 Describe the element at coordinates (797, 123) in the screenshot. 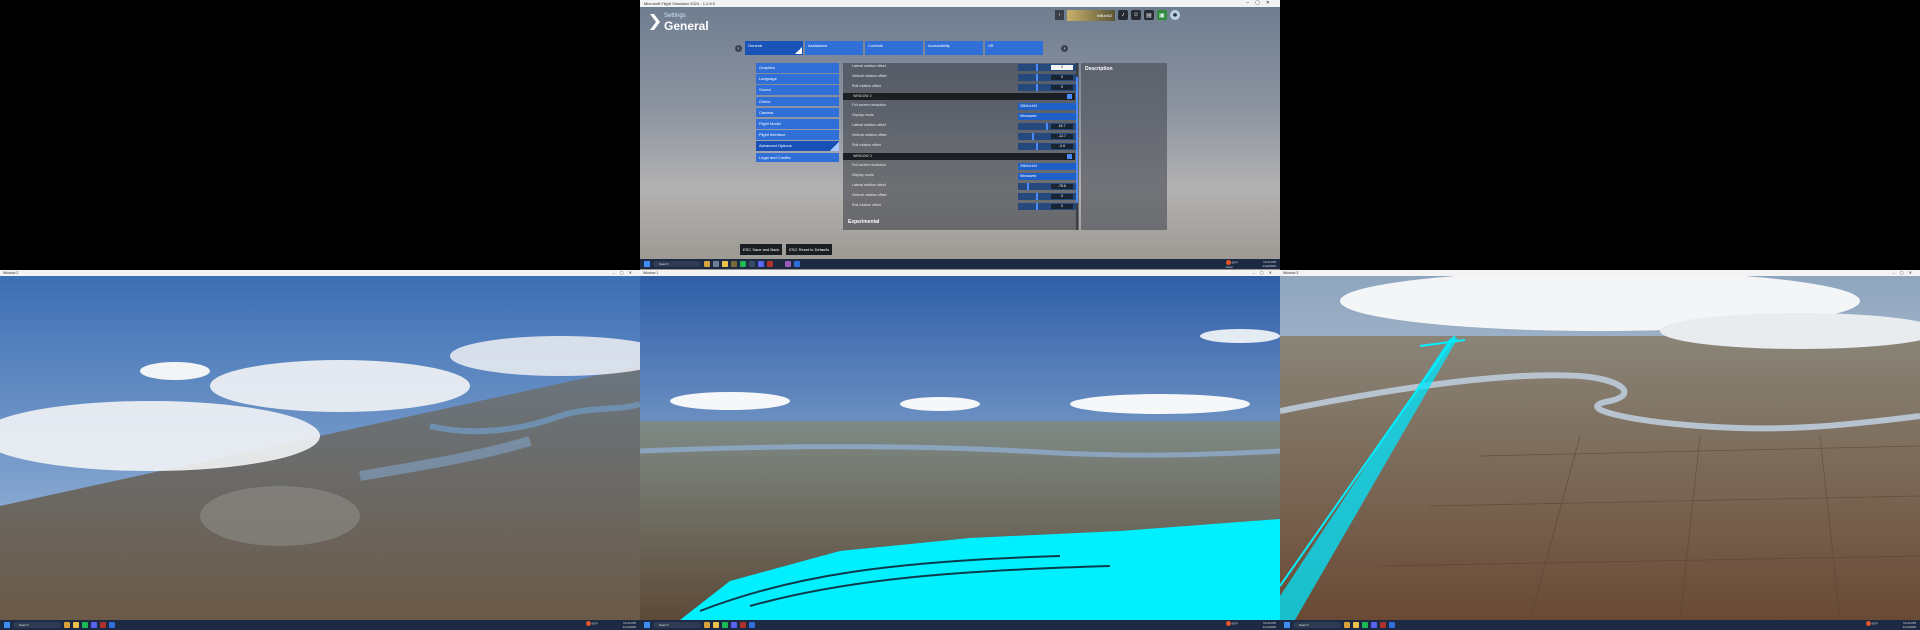

I see `sidebar-item-flight-model: Flight Model` at that location.